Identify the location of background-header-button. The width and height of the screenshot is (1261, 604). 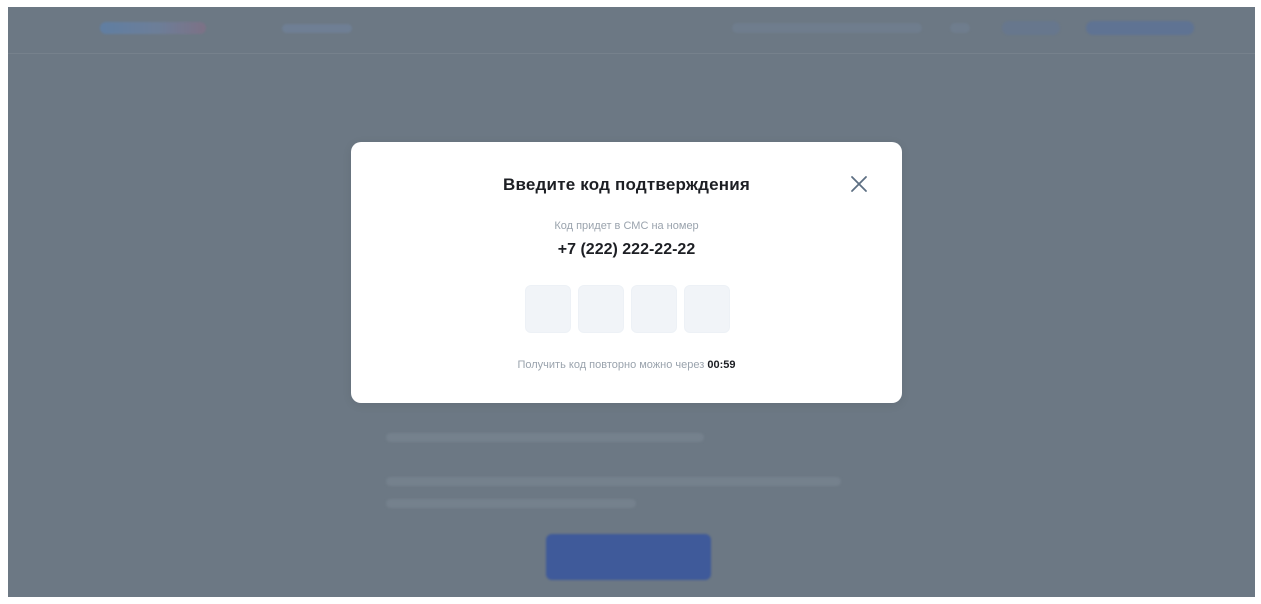
(1031, 28).